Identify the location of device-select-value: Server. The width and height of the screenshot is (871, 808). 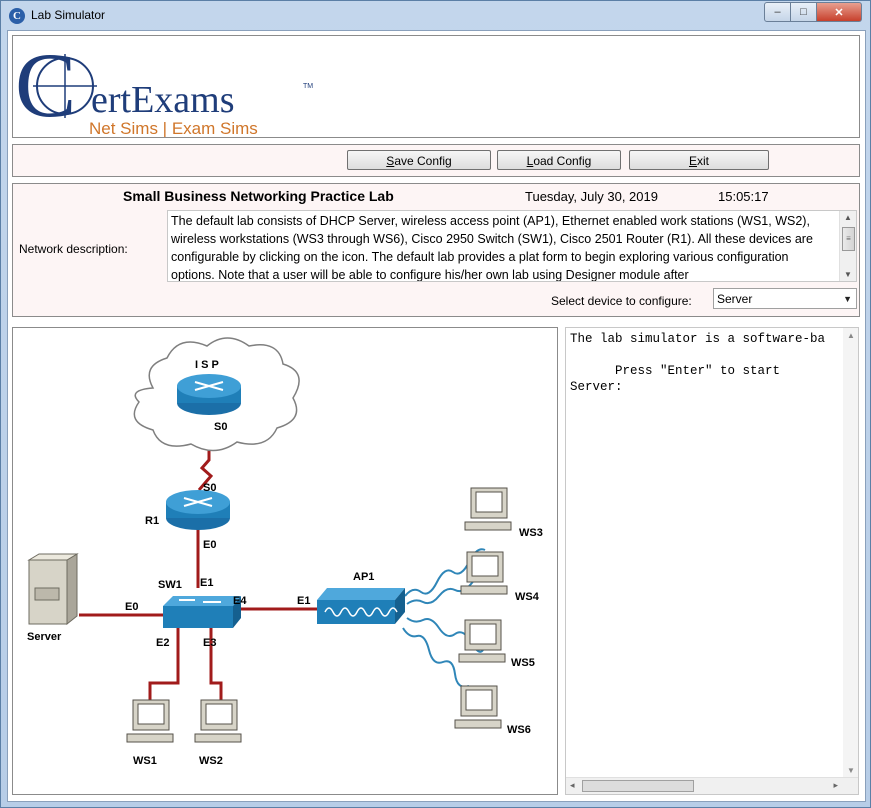
(735, 299).